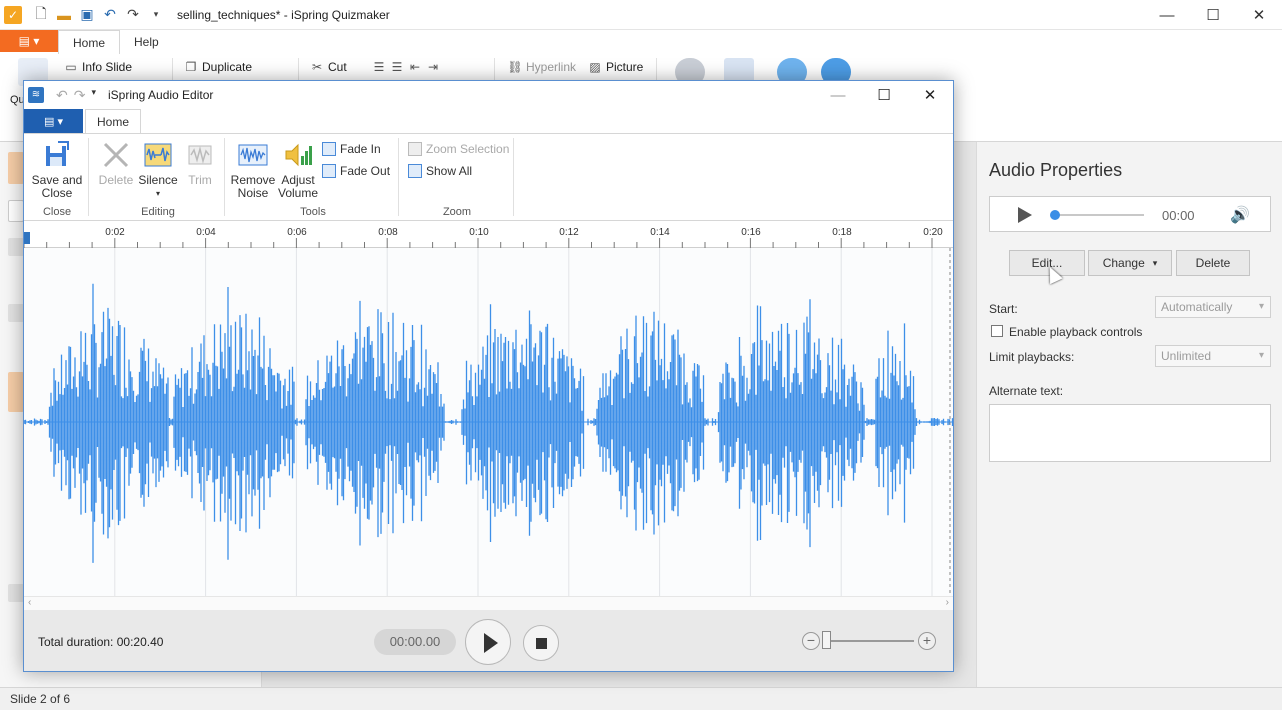 The image size is (1282, 710). Describe the element at coordinates (826, 640) in the screenshot. I see `zoom-slider-knob` at that location.